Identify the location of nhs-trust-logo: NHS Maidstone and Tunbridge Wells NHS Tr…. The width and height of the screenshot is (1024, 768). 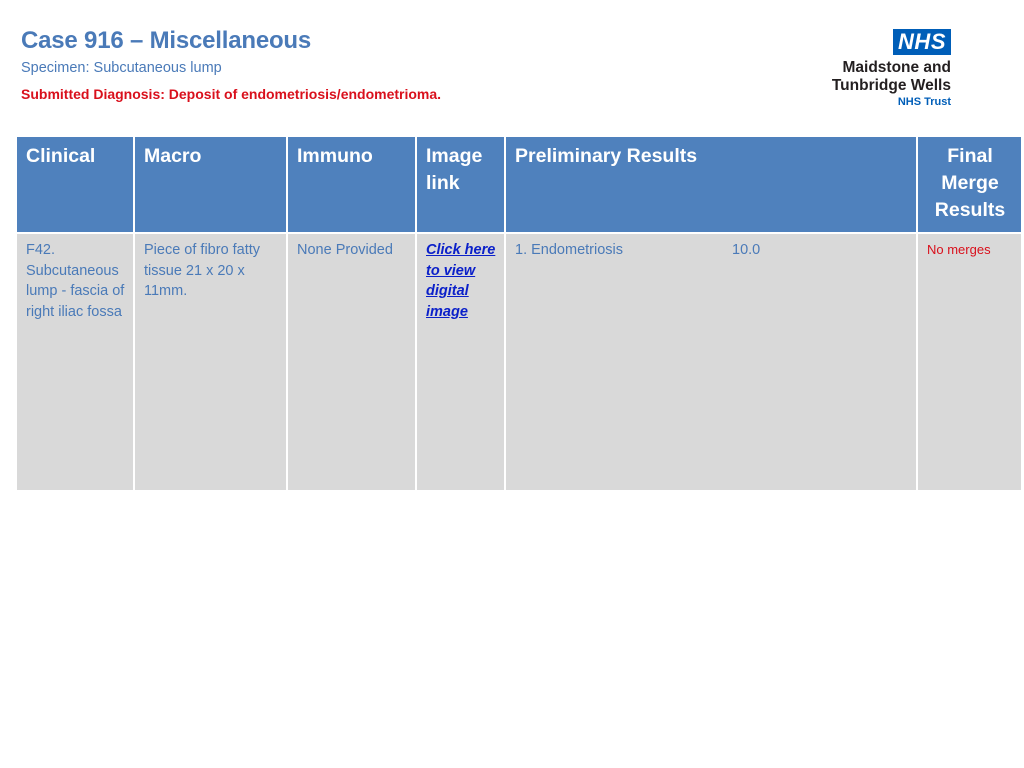
(881, 68).